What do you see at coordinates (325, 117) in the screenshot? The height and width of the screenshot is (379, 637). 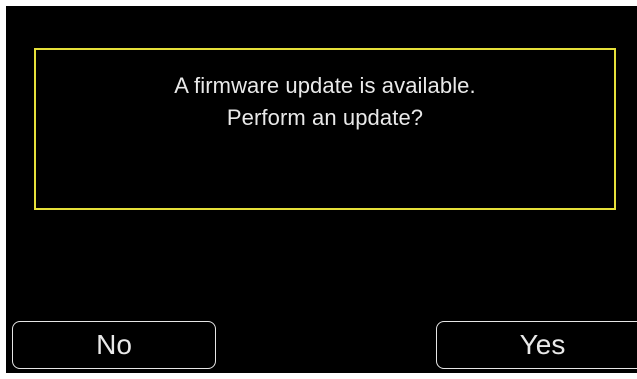 I see `dialog-message-line-2: Perform an update?` at bounding box center [325, 117].